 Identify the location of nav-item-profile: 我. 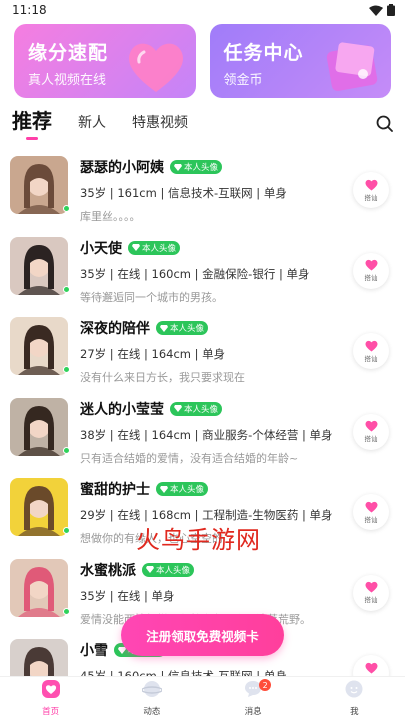
(354, 698).